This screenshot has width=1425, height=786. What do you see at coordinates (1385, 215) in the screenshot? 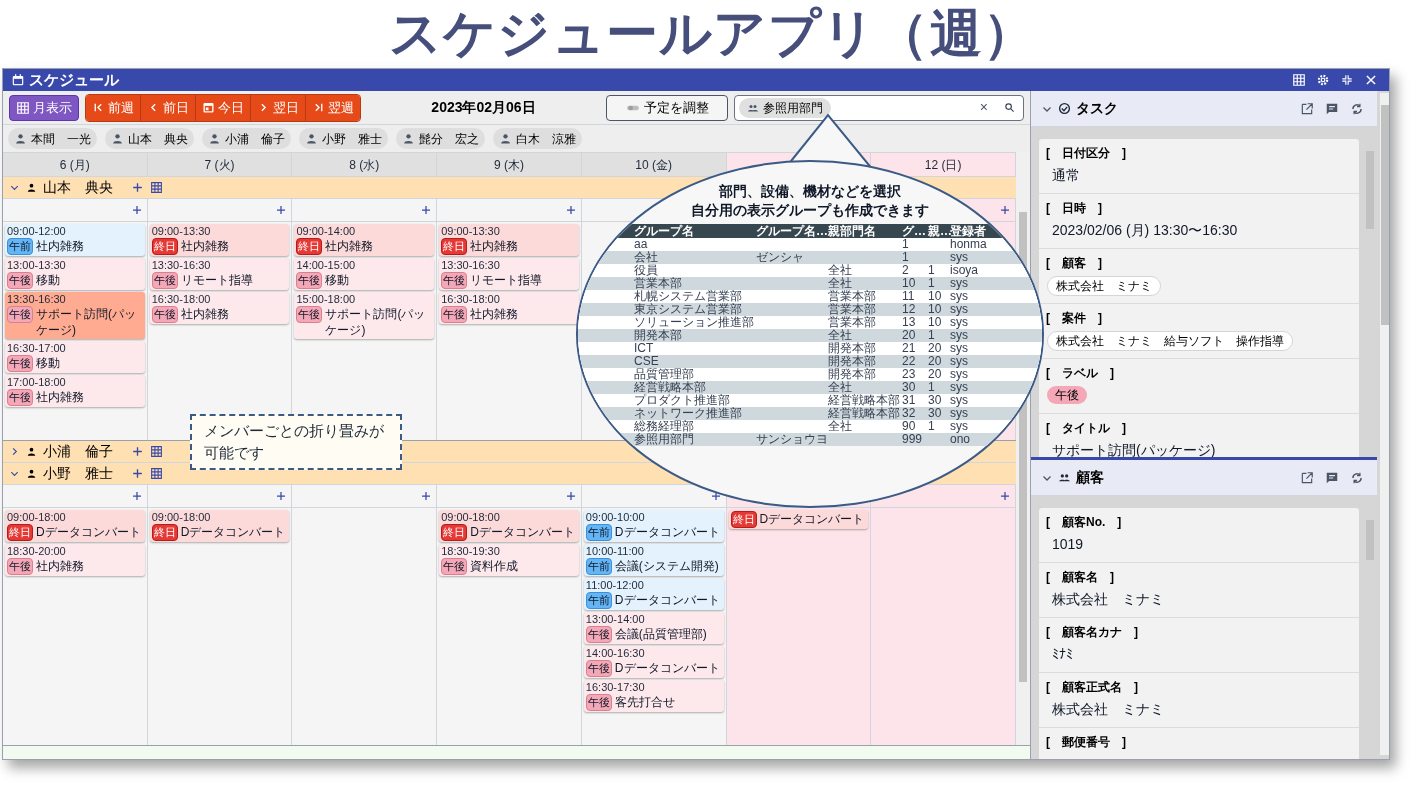
I see `scrollbar-thumb` at bounding box center [1385, 215].